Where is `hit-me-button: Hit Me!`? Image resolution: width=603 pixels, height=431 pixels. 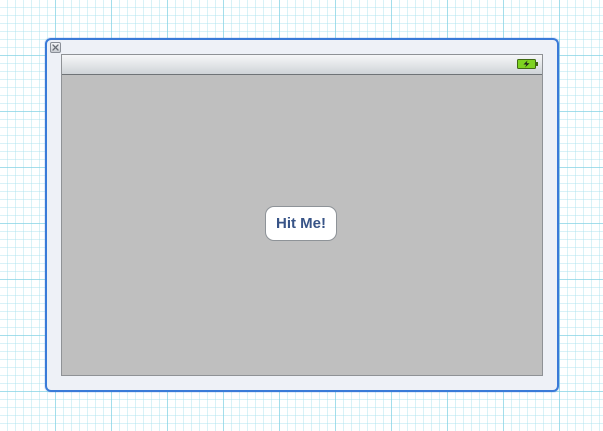 hit-me-button: Hit Me! is located at coordinates (301, 223).